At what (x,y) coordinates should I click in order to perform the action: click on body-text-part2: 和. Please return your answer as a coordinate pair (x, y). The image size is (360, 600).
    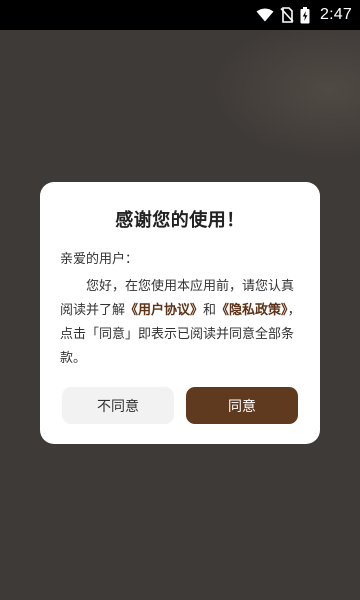
    Looking at the image, I should click on (210, 310).